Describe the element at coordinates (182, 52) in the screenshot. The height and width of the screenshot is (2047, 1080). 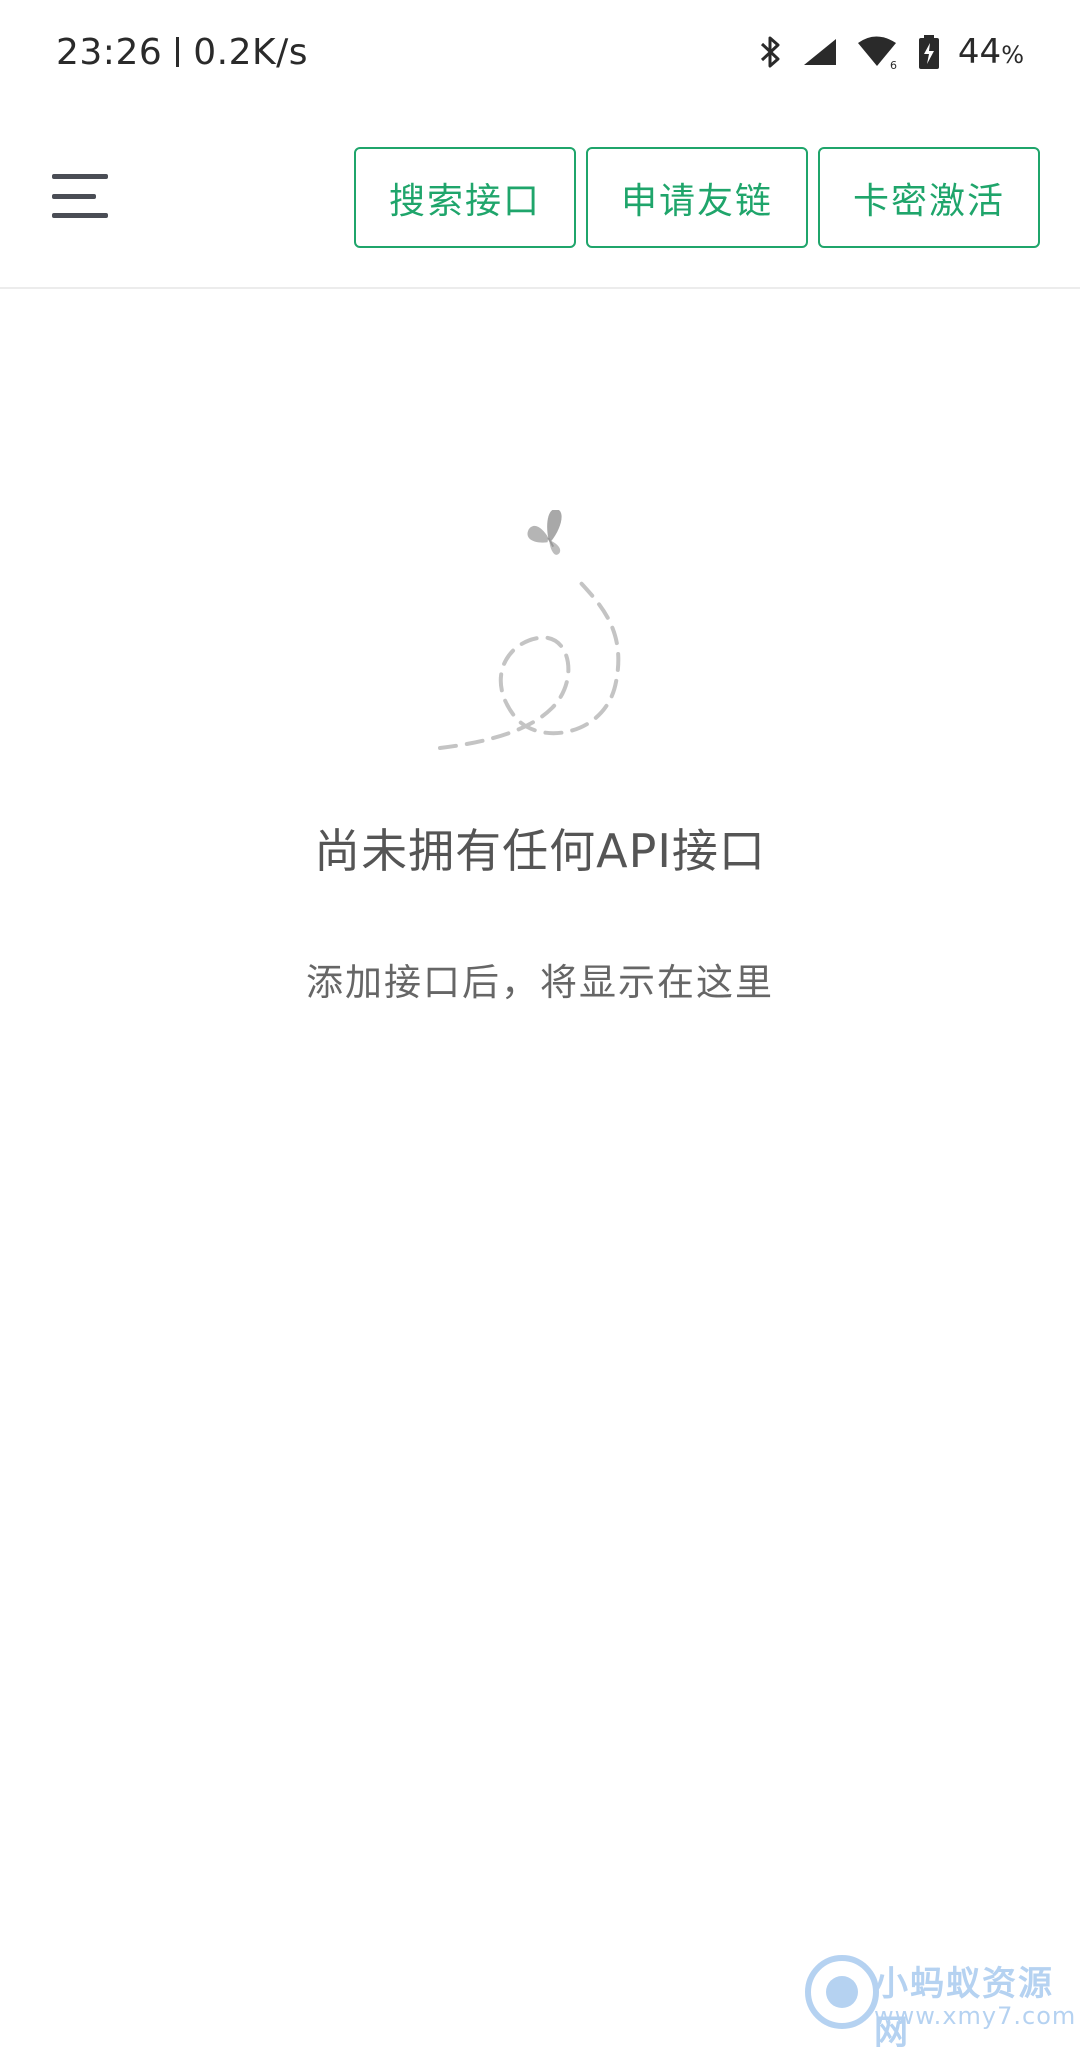
I see `status-left: 23:26 0.2K/s` at that location.